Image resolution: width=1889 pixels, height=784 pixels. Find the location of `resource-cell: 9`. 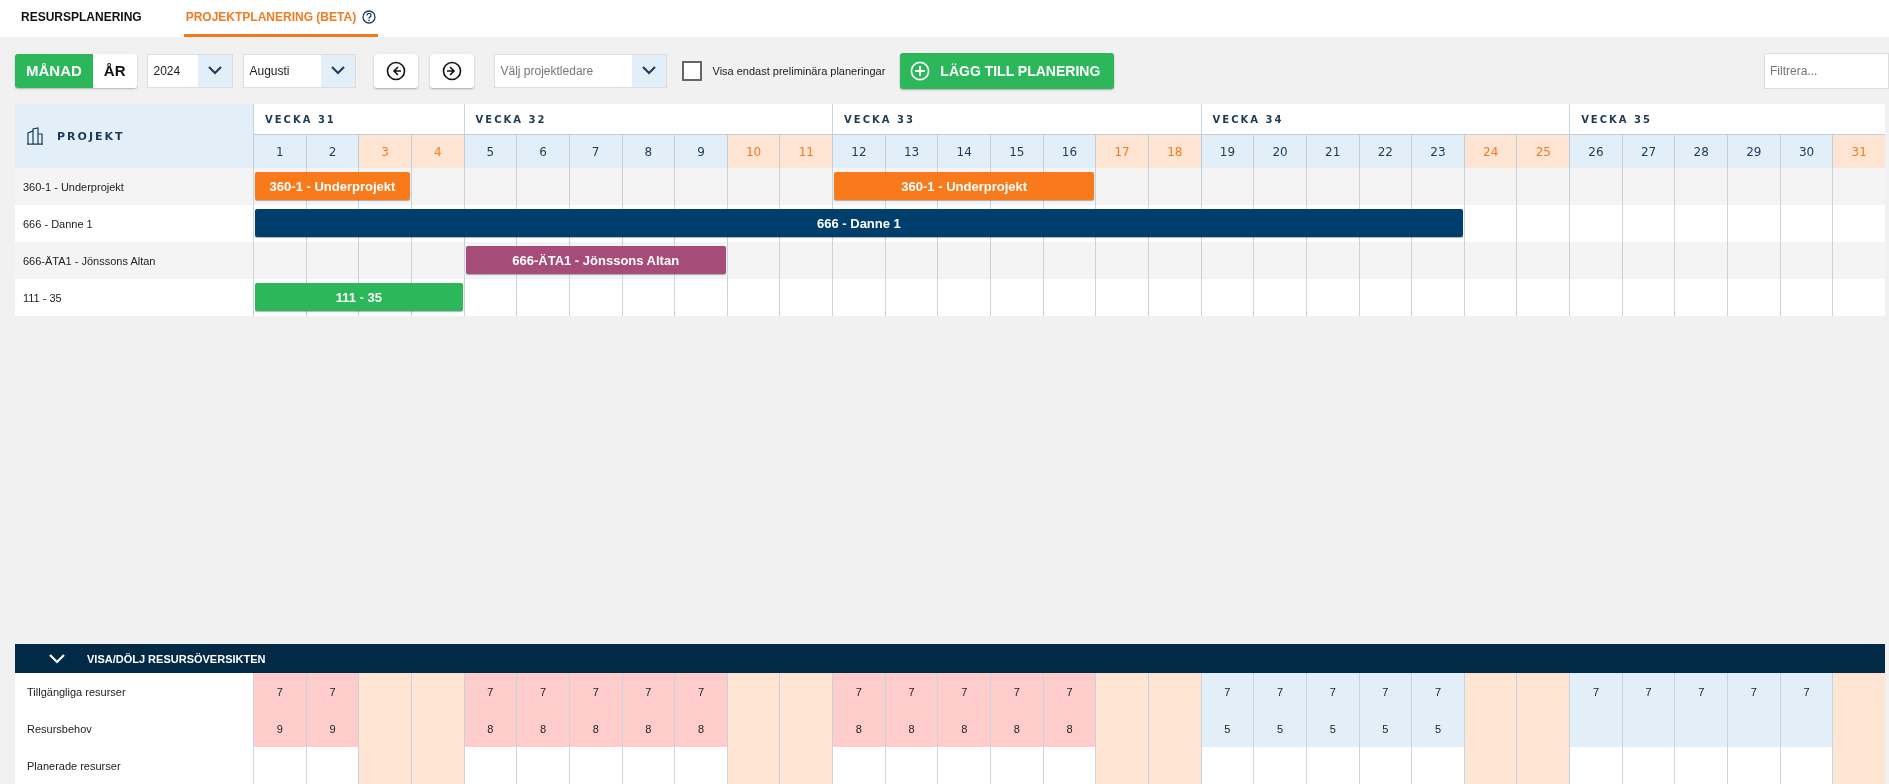

resource-cell: 9 is located at coordinates (279, 728).